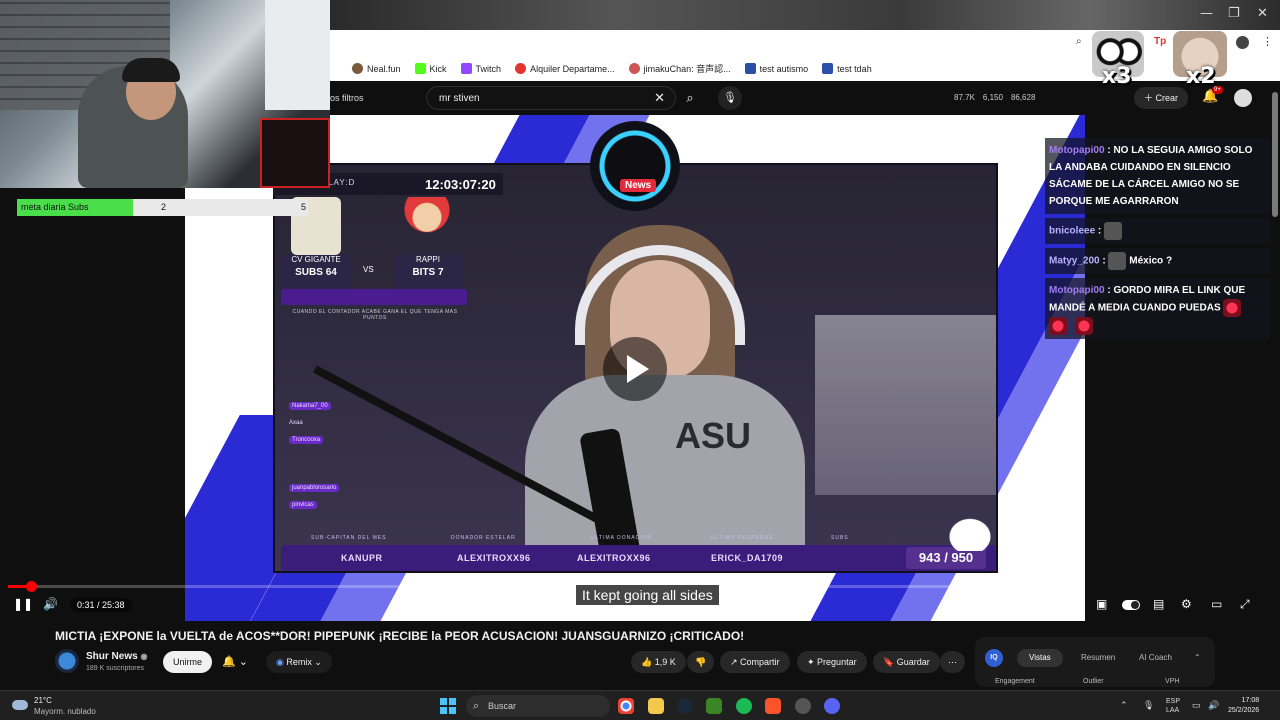  I want to click on chrome-icon, so click(626, 706).